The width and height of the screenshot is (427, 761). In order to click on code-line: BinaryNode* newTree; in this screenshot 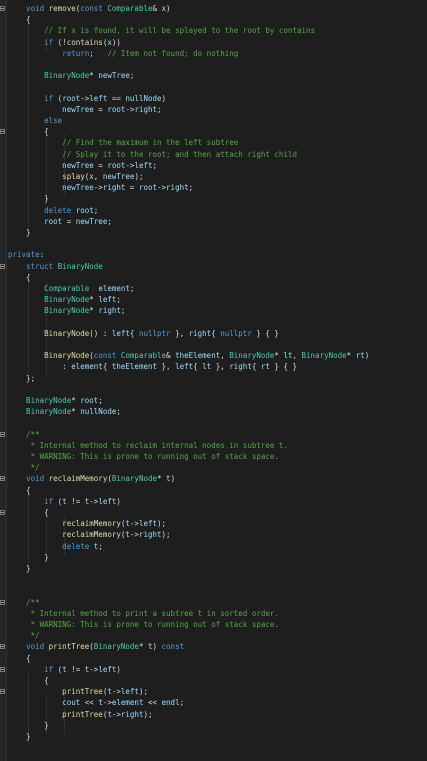, I will do `click(71, 75)`.